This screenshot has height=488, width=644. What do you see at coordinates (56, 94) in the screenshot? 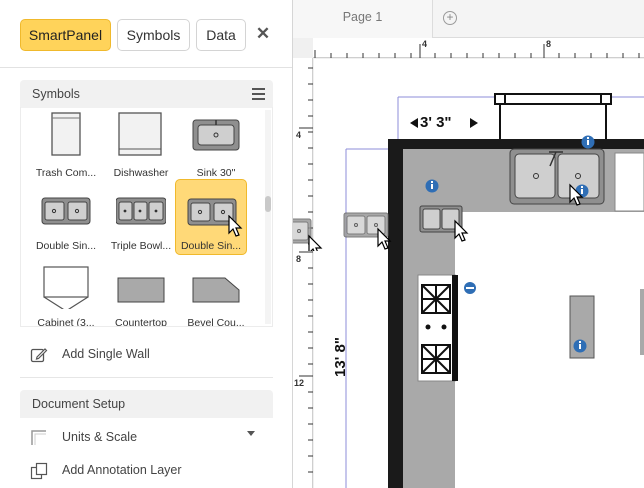
I see `symbols-section-title: Symbols` at bounding box center [56, 94].